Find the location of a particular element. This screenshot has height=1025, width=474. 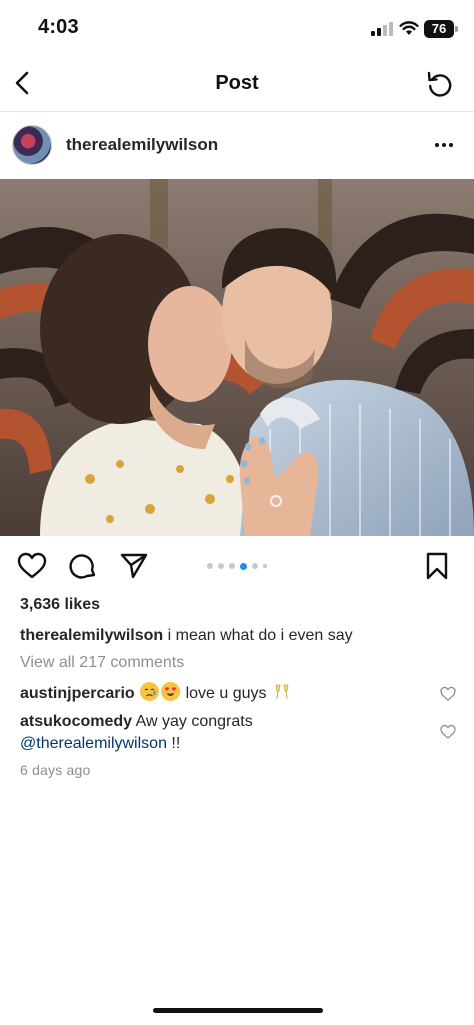

home-indicator is located at coordinates (238, 1010).